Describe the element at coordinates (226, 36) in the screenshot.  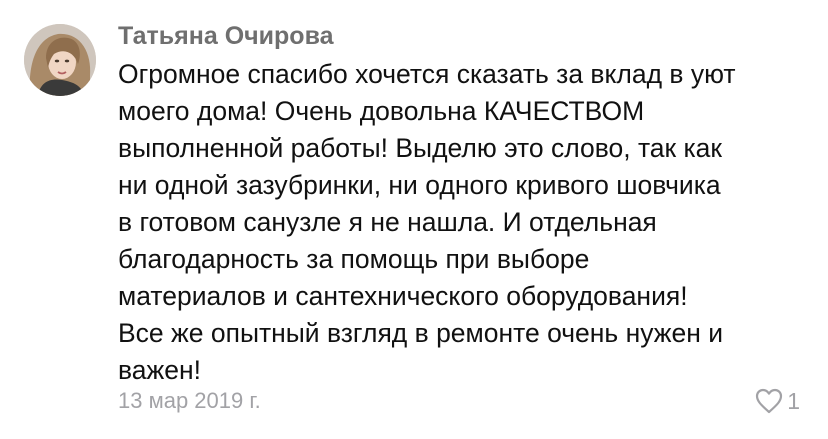
I see `author-name: Татьяна Очирова` at that location.